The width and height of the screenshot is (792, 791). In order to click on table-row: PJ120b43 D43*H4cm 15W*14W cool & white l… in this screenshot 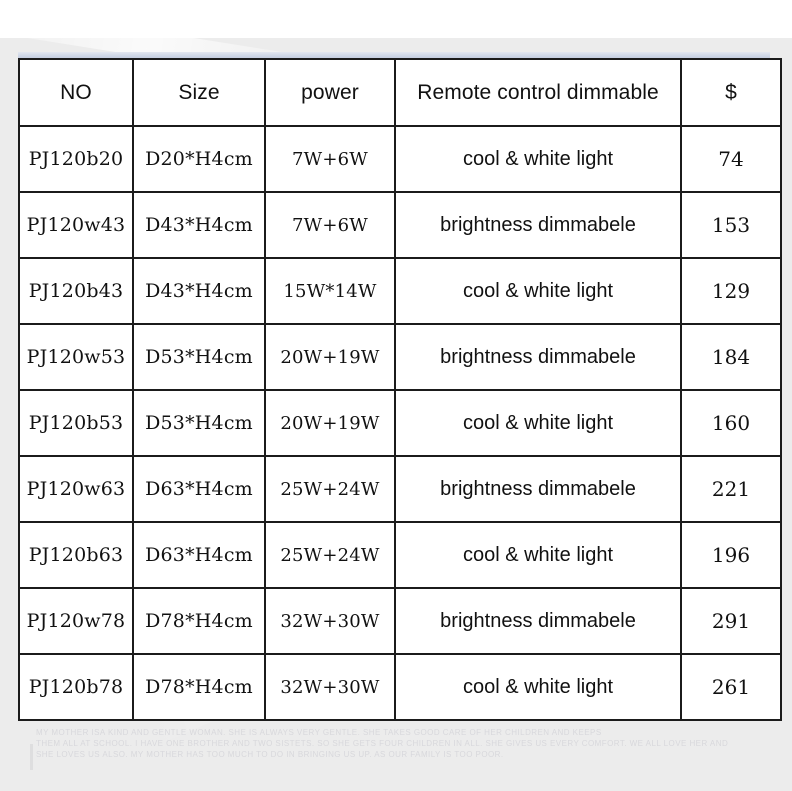, I will do `click(400, 291)`.